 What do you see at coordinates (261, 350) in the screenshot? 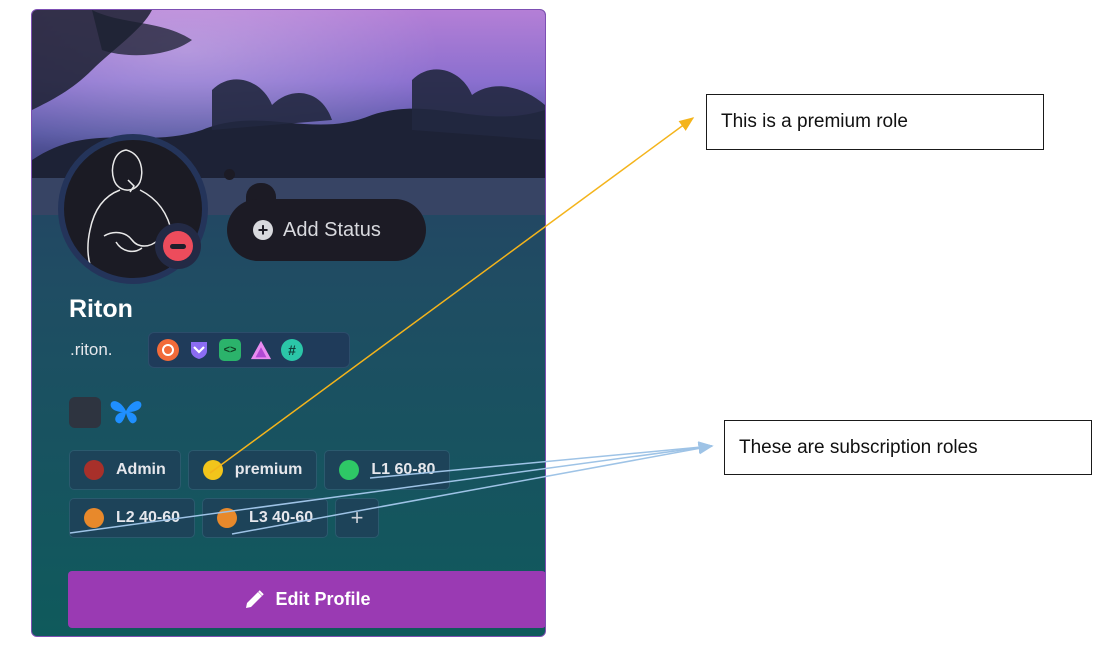
I see `pink-triangle-badge-icon` at bounding box center [261, 350].